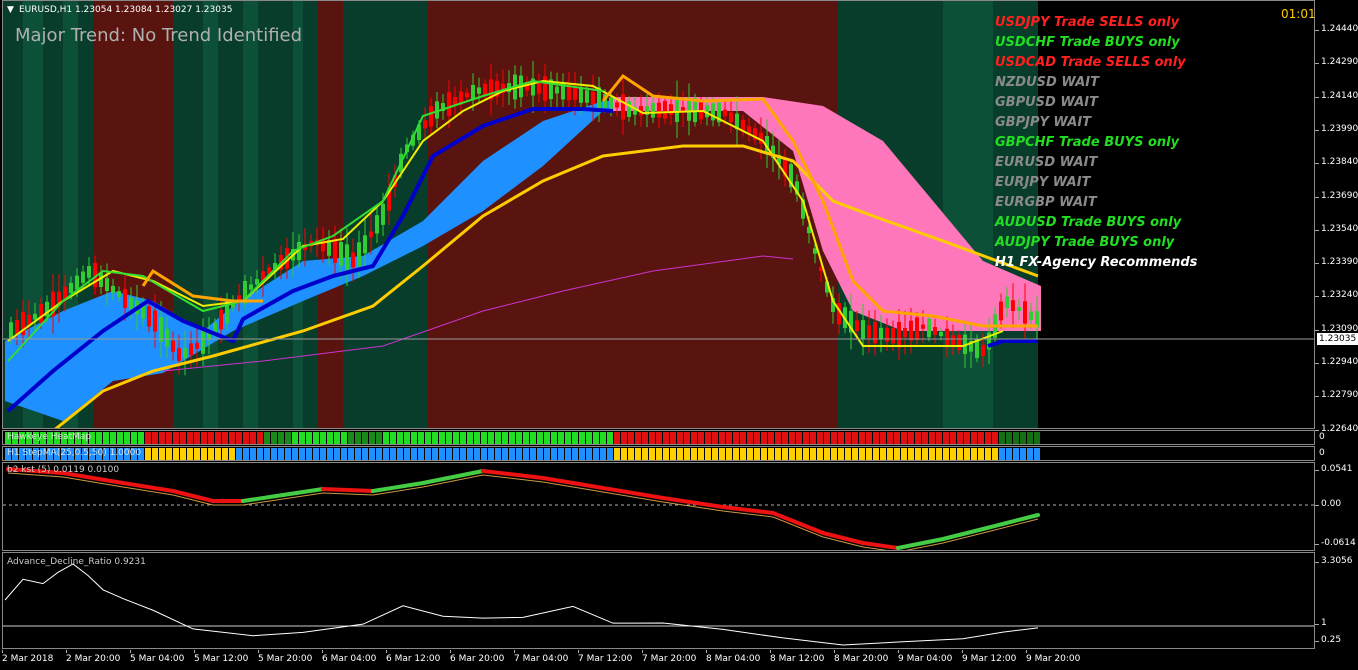  I want to click on heatmap-pane: Hawkeye HeatMap, so click(658, 437).